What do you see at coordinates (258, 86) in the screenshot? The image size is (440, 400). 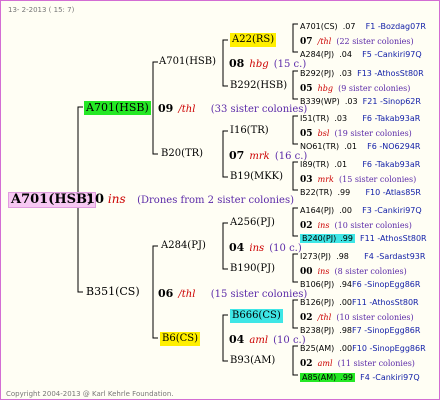 I see `l3-node-1: B292(HSB)` at bounding box center [258, 86].